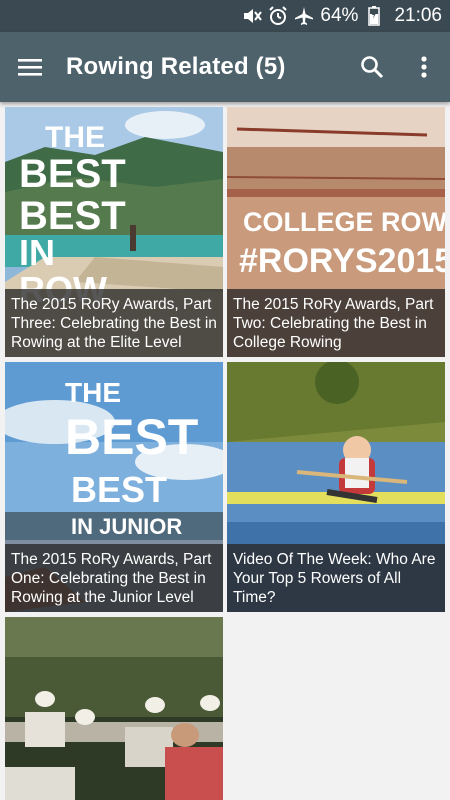 This screenshot has width=450, height=800. I want to click on overflow-menu-button, so click(424, 67).